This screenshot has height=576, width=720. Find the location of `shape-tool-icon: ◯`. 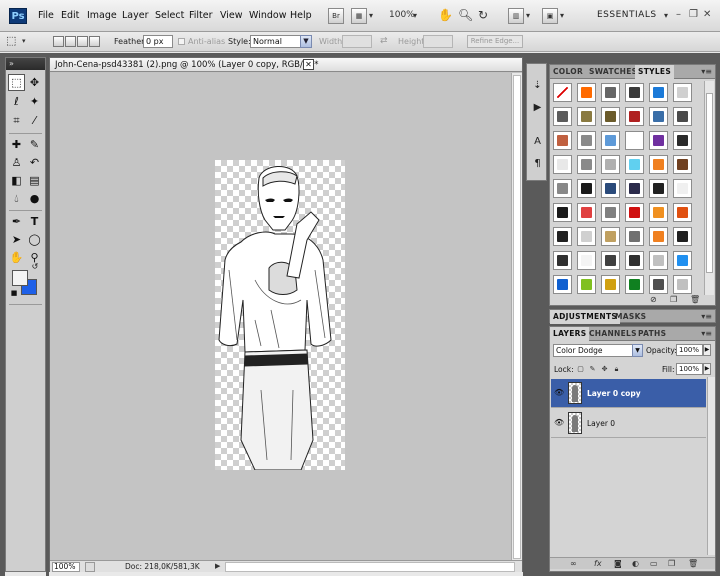

shape-tool-icon: ◯ is located at coordinates (34, 239).